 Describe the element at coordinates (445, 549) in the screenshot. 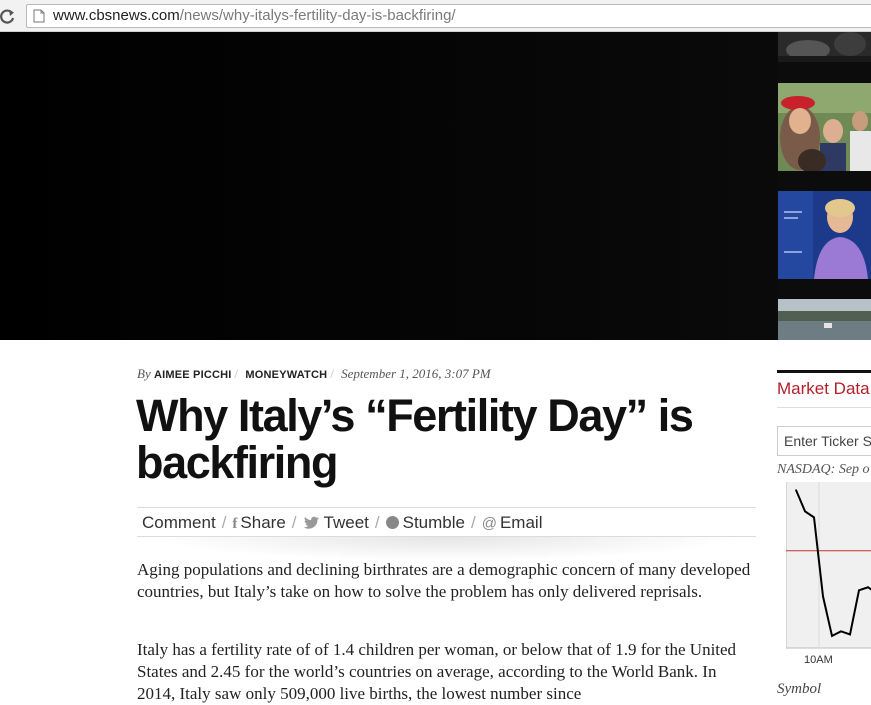

I see `share-bar-shadow` at that location.